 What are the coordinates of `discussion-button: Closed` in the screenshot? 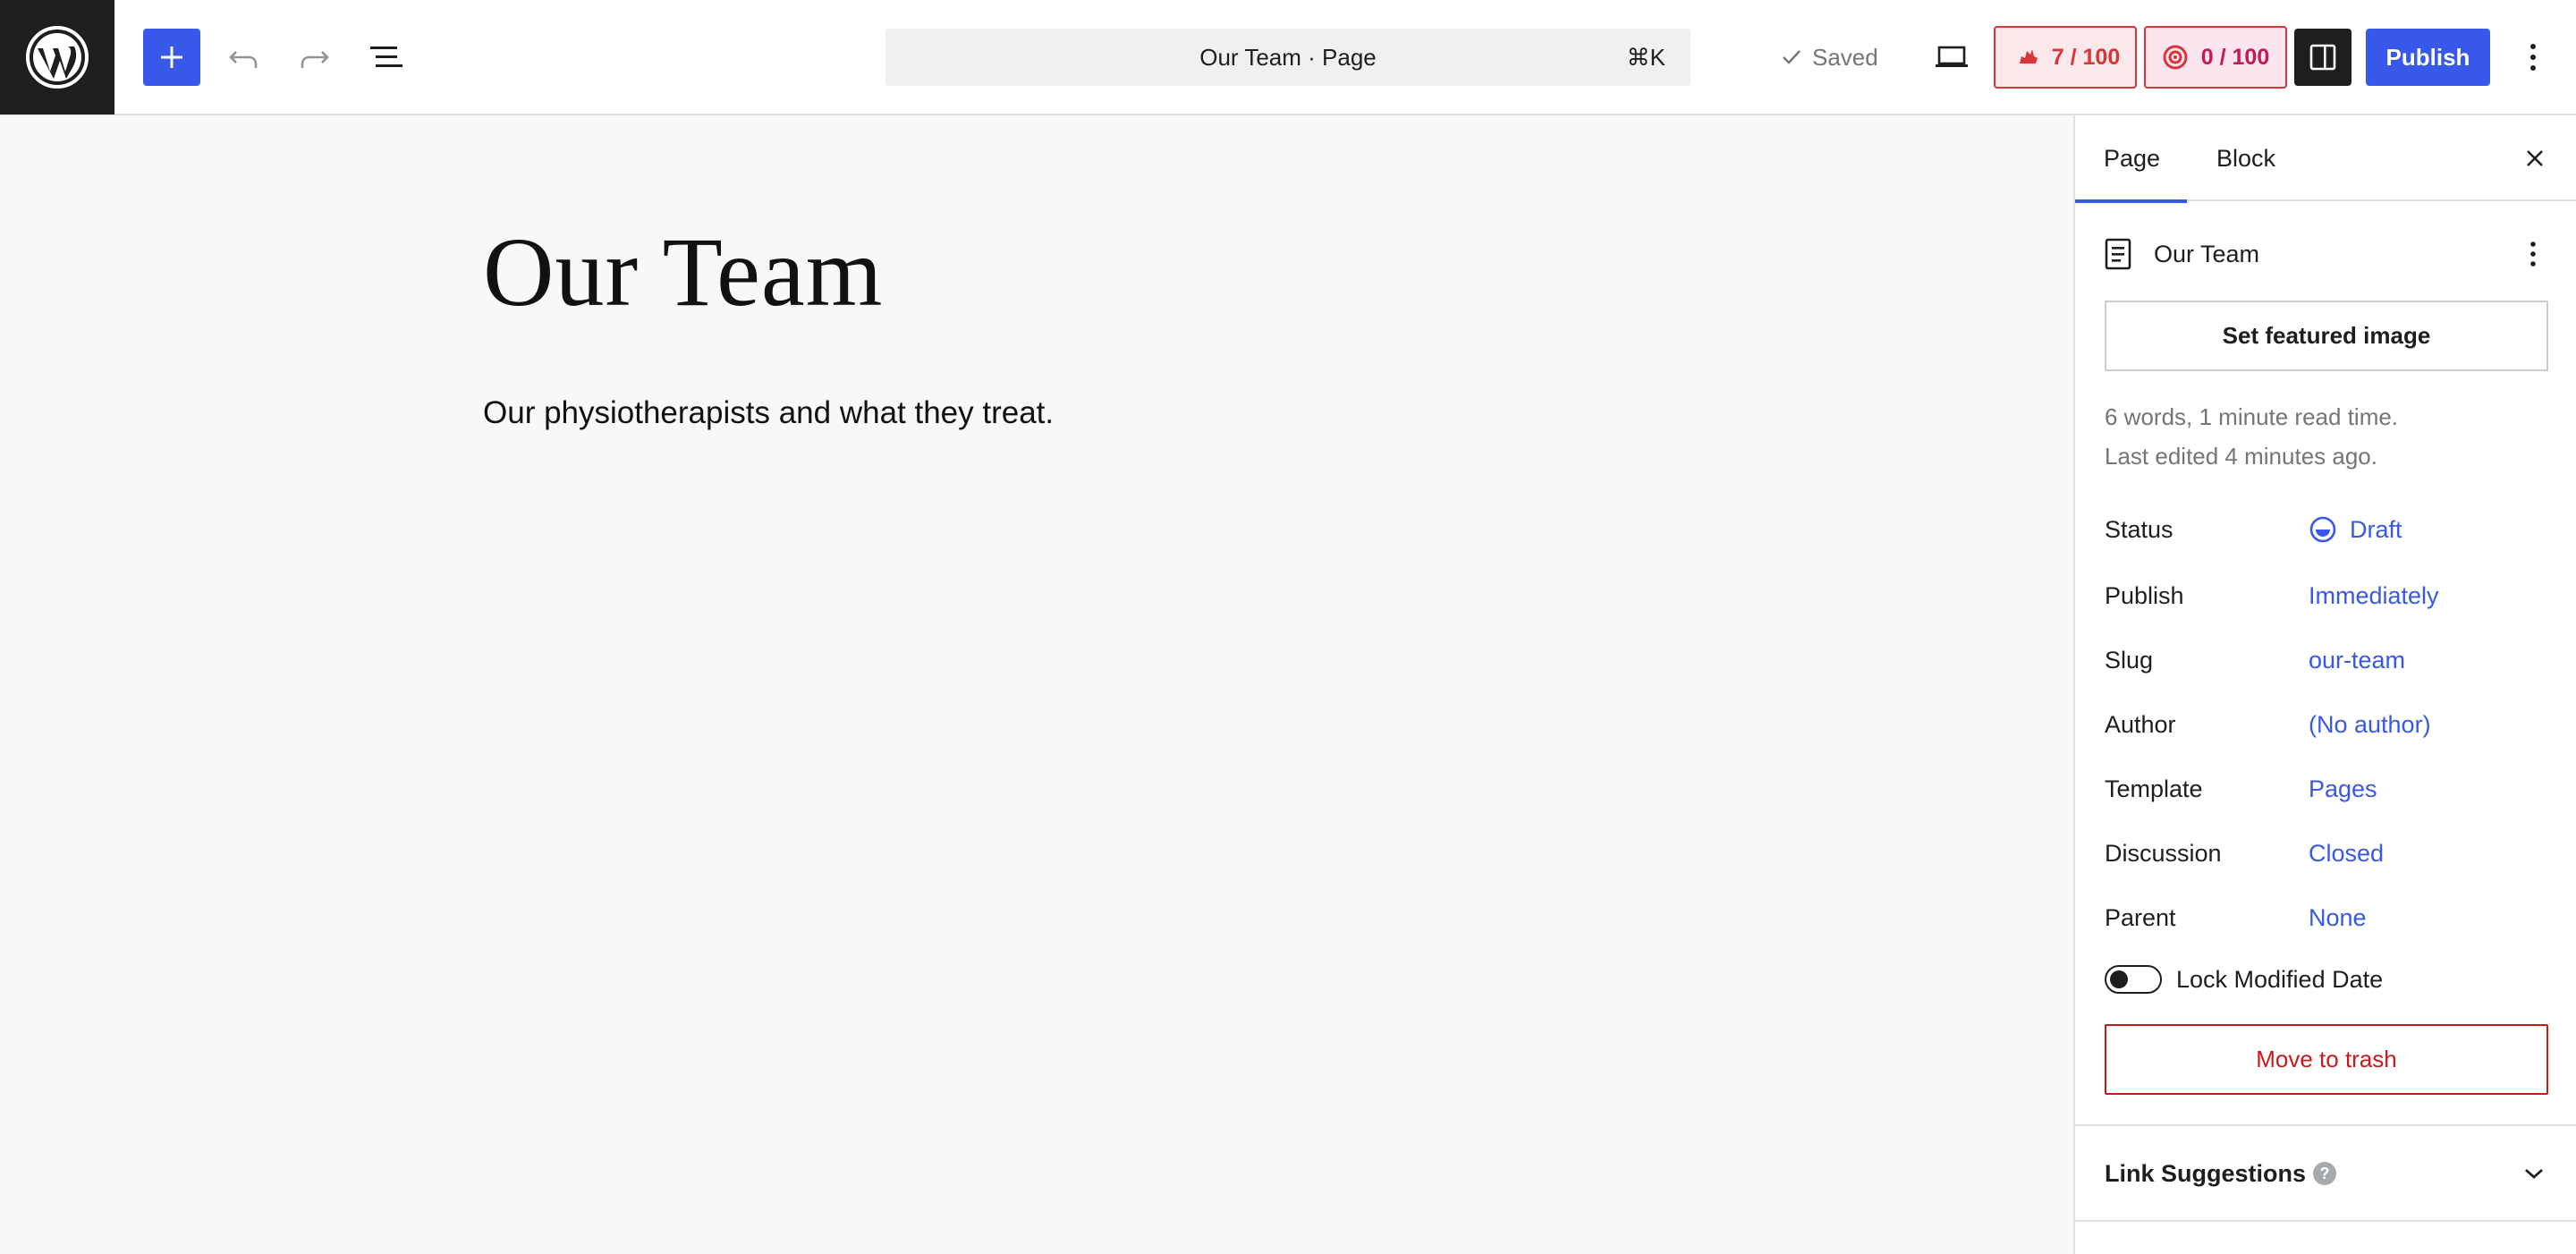 It's located at (2346, 854).